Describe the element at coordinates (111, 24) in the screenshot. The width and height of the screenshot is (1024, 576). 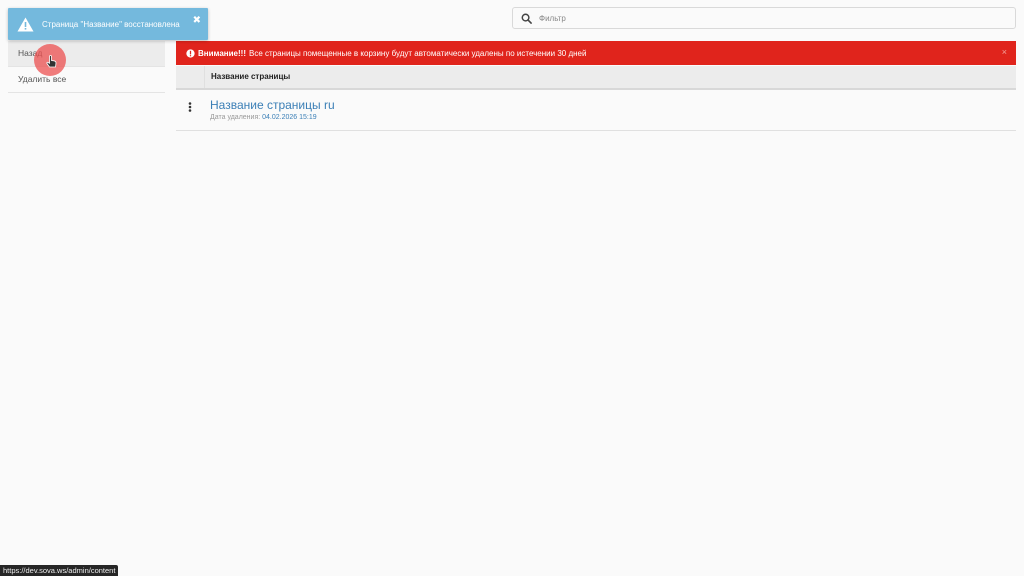
I see `toast-message: Страница "Название" восстановлена` at that location.